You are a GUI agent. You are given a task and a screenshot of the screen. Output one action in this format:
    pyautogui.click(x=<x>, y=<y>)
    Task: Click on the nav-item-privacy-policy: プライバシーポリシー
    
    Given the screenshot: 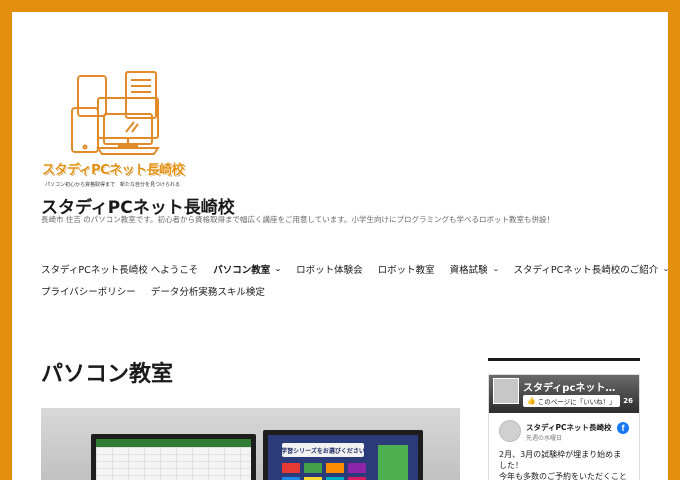 What is the action you would take?
    pyautogui.click(x=88, y=291)
    